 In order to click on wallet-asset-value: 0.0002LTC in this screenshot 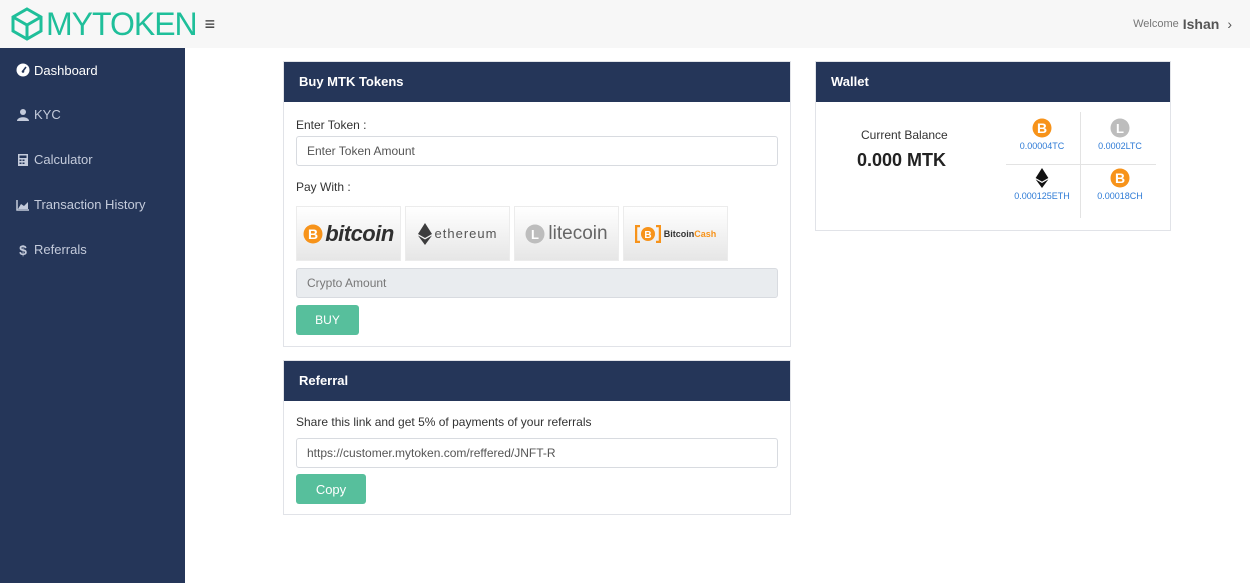, I will do `click(1120, 146)`.